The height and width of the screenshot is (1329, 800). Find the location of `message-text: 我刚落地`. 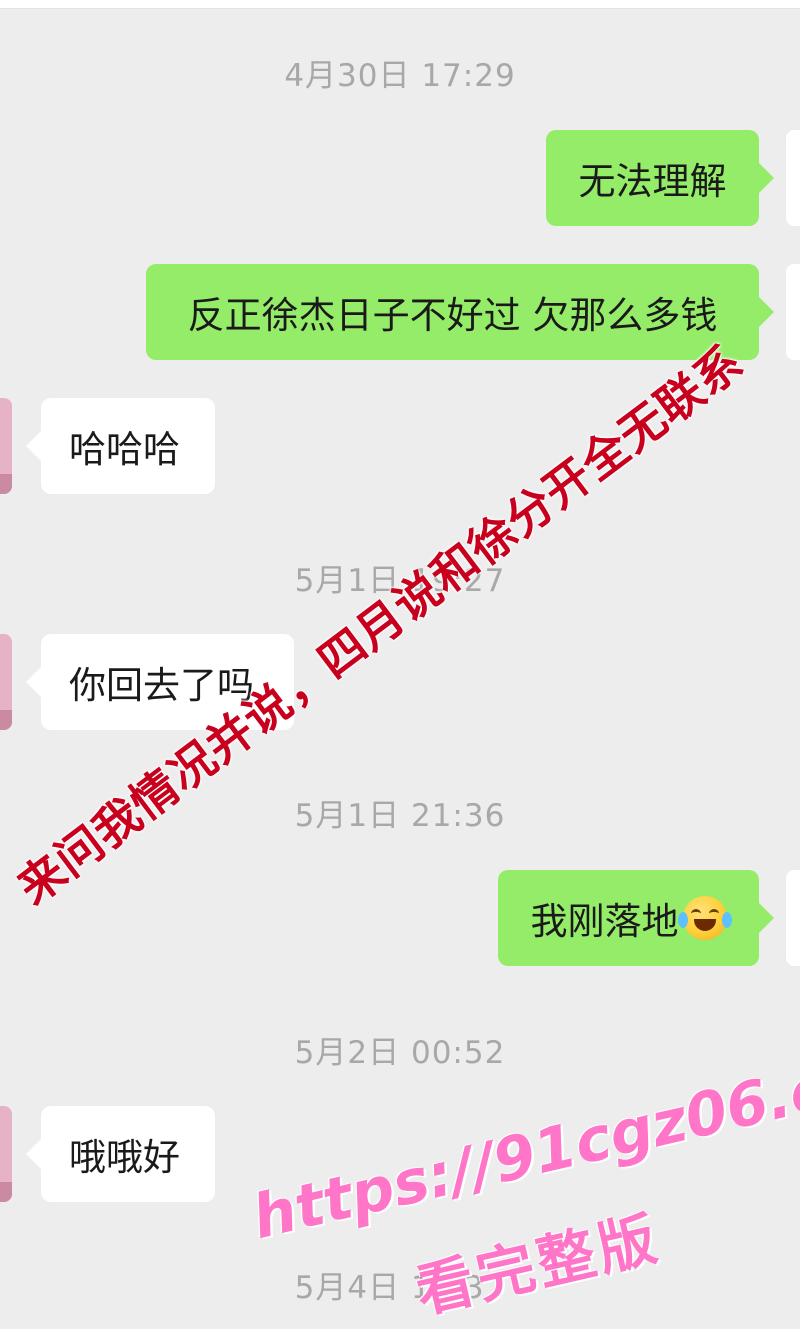

message-text: 我刚落地 is located at coordinates (604, 921).